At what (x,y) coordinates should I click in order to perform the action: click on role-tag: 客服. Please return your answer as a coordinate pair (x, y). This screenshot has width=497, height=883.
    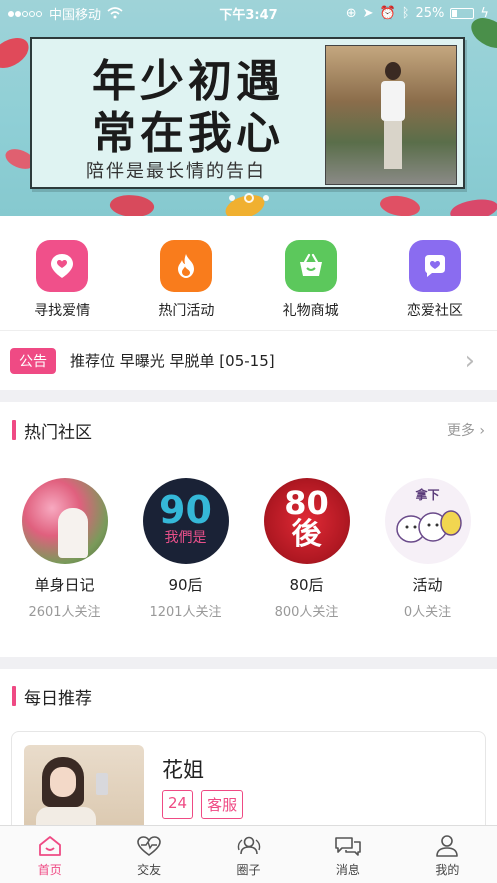
    Looking at the image, I should click on (222, 804).